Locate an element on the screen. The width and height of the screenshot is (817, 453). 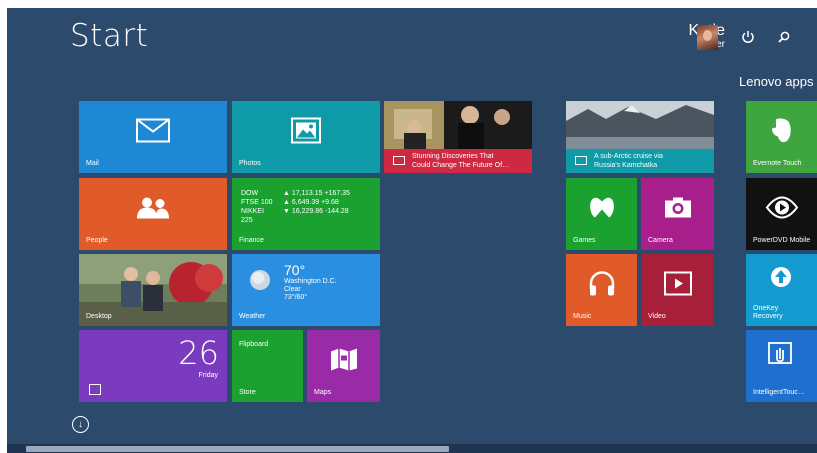
tile-label: Weather is located at coordinates (252, 316).